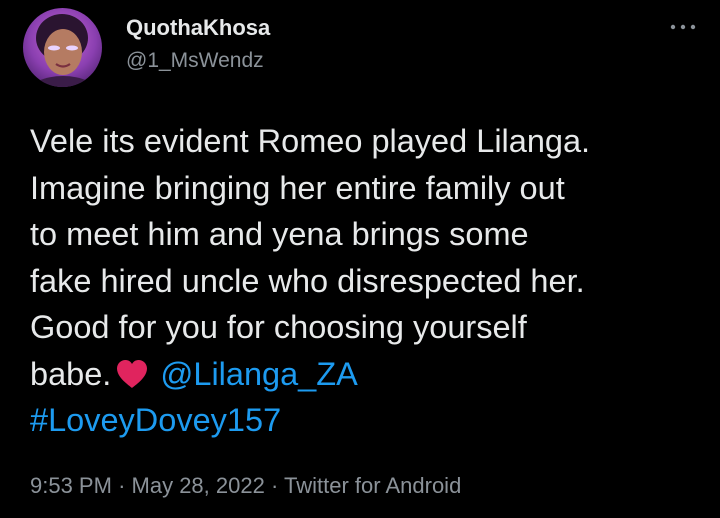 Image resolution: width=720 pixels, height=518 pixels. What do you see at coordinates (297, 187) in the screenshot?
I see `tweet-line: Imagine bringing her entire family out` at bounding box center [297, 187].